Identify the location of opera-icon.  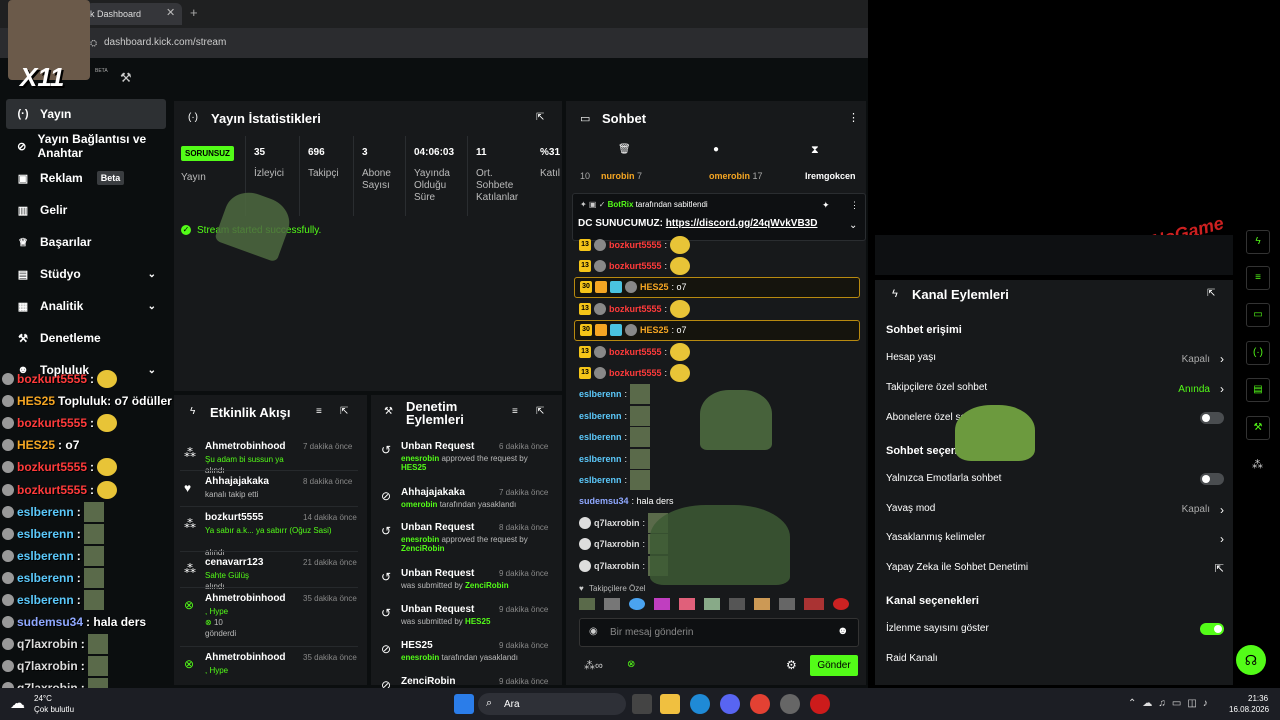
(820, 704).